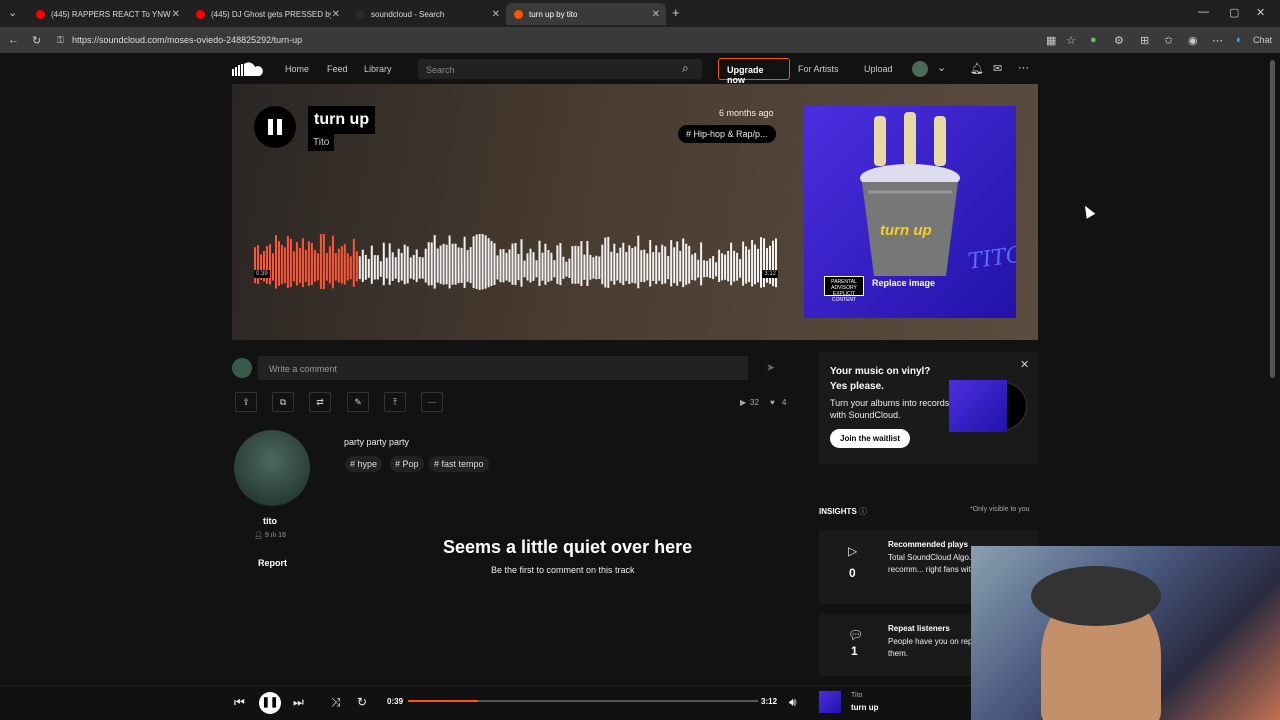 The image size is (1280, 720). Describe the element at coordinates (395, 402) in the screenshot. I see `promote-button: ⤒` at that location.